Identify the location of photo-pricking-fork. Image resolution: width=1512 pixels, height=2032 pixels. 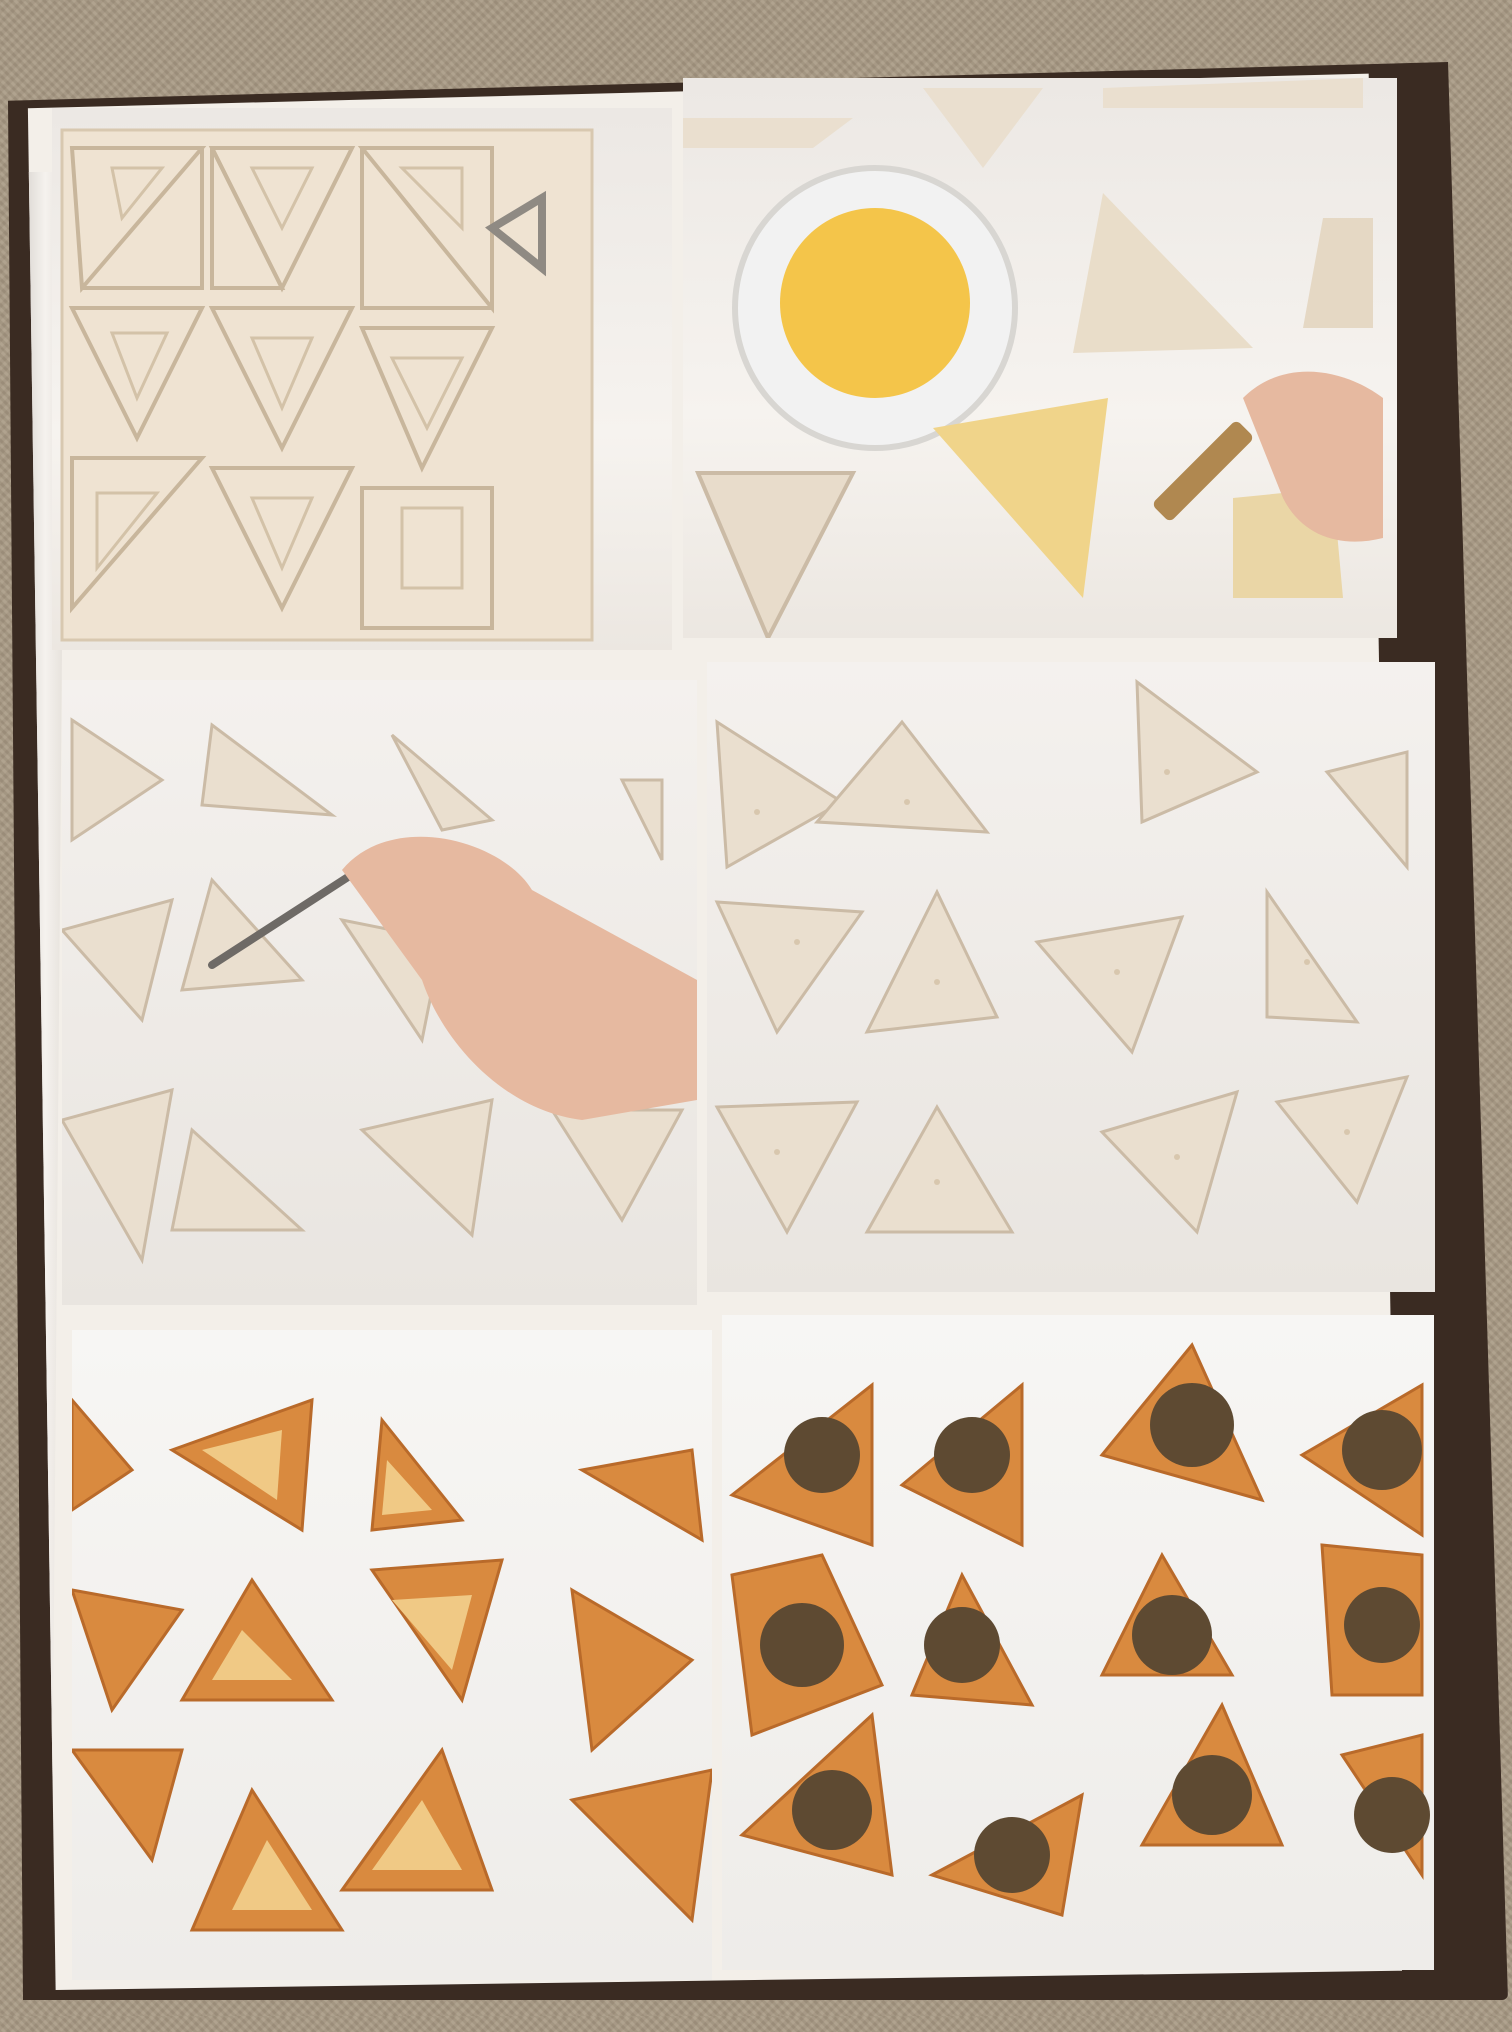
(379, 992).